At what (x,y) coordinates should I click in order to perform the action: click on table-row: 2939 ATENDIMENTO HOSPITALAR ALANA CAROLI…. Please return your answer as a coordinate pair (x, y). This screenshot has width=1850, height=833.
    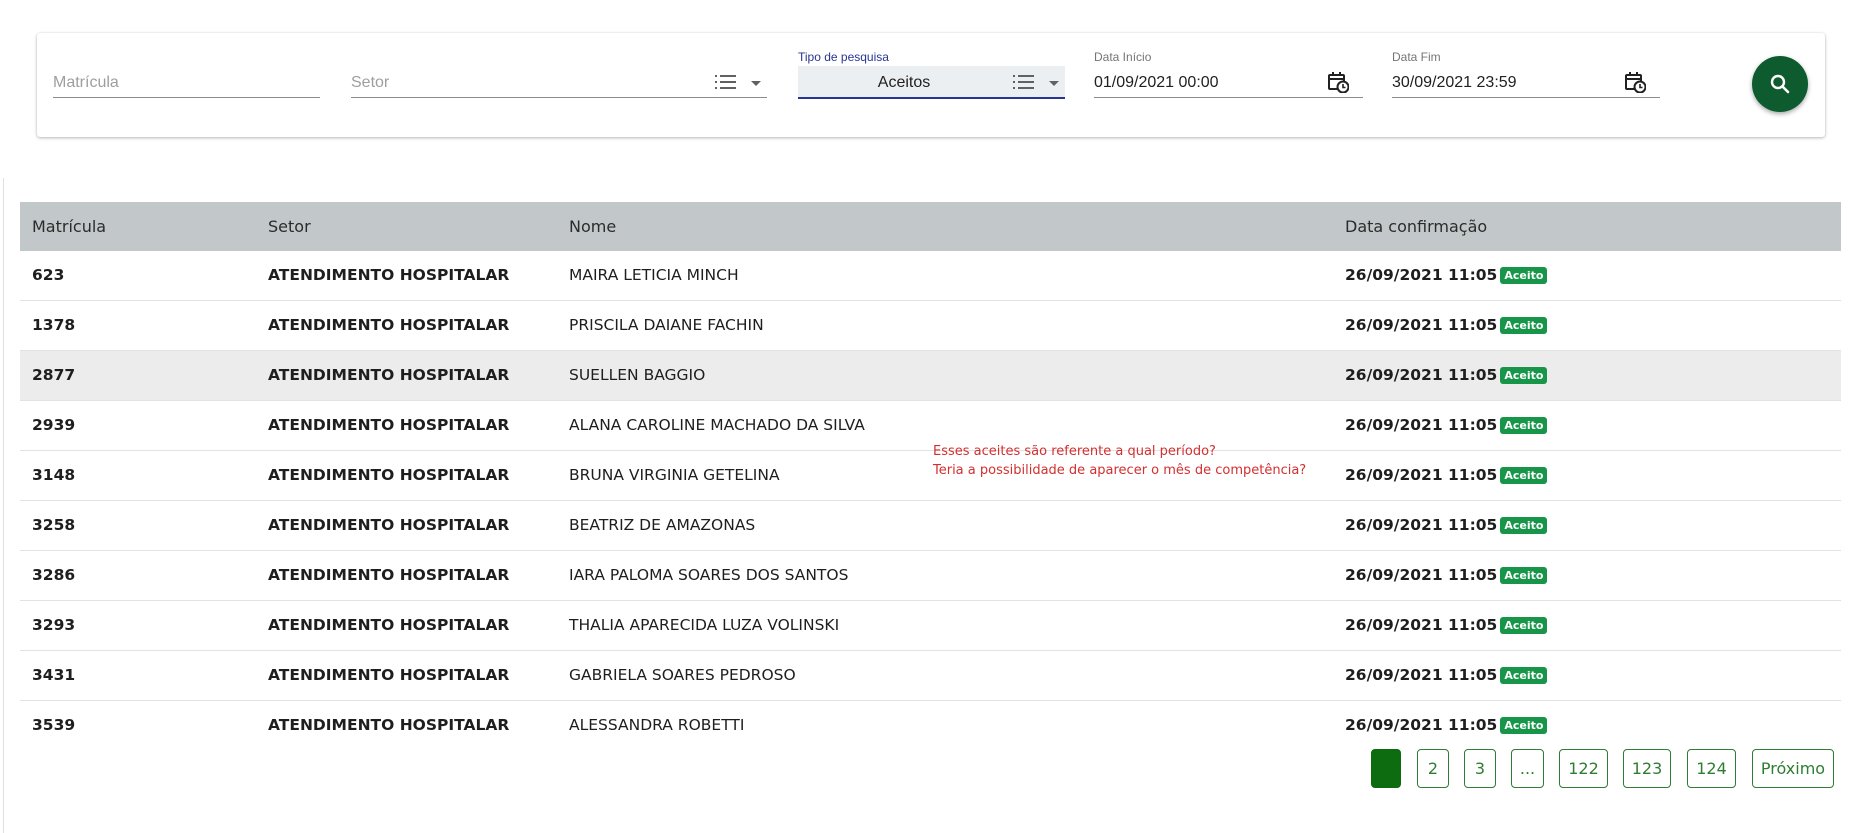
    Looking at the image, I should click on (930, 426).